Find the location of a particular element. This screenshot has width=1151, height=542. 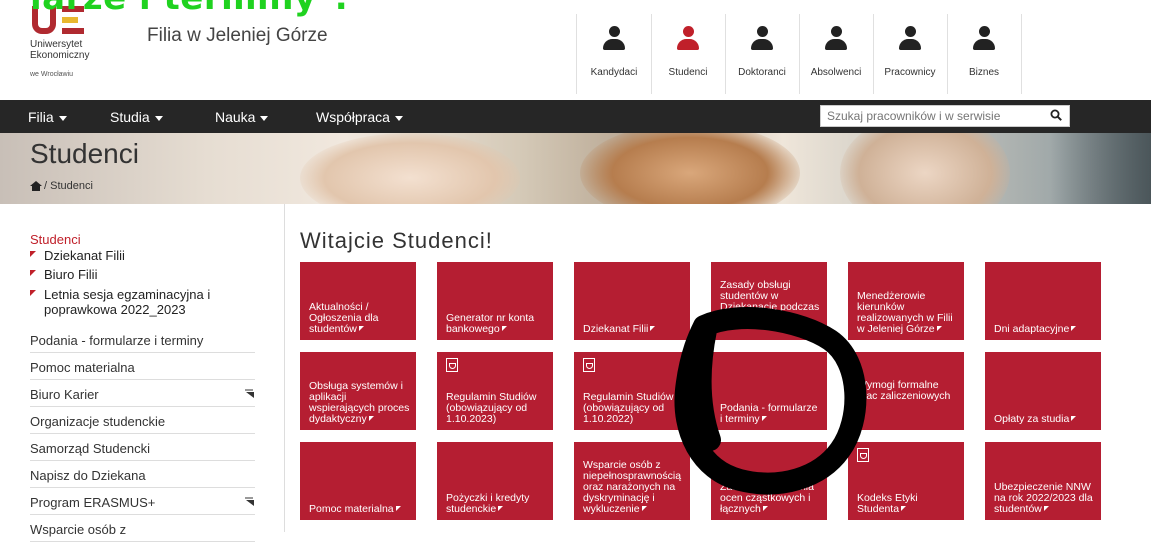

search-icon is located at coordinates (1056, 115).